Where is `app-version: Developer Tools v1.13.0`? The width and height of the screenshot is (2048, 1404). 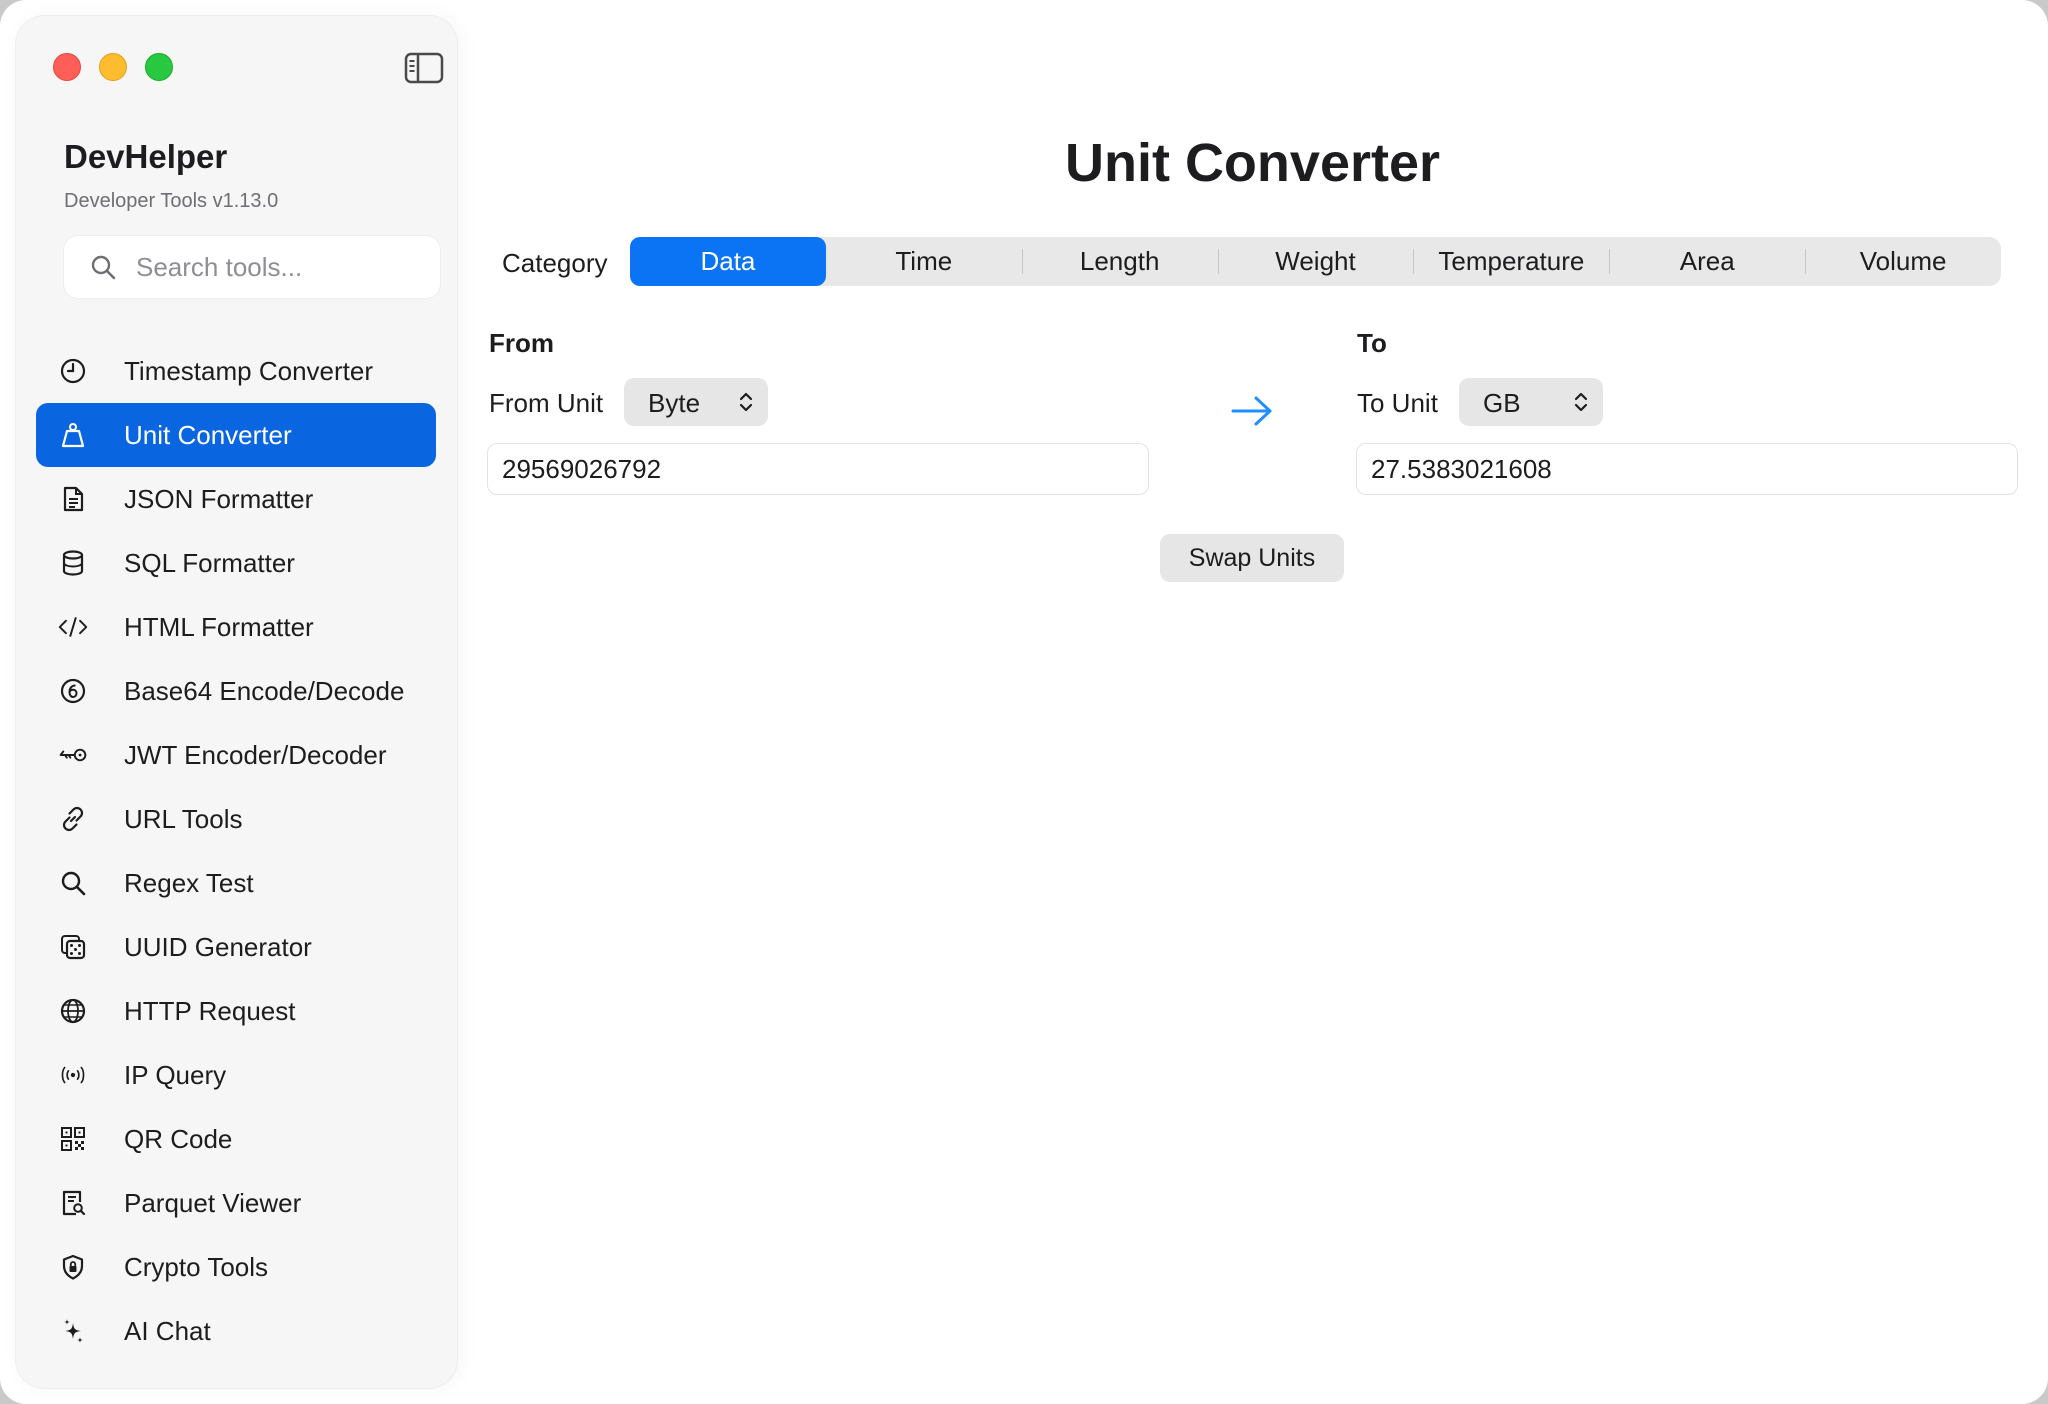
app-version: Developer Tools v1.13.0 is located at coordinates (171, 201).